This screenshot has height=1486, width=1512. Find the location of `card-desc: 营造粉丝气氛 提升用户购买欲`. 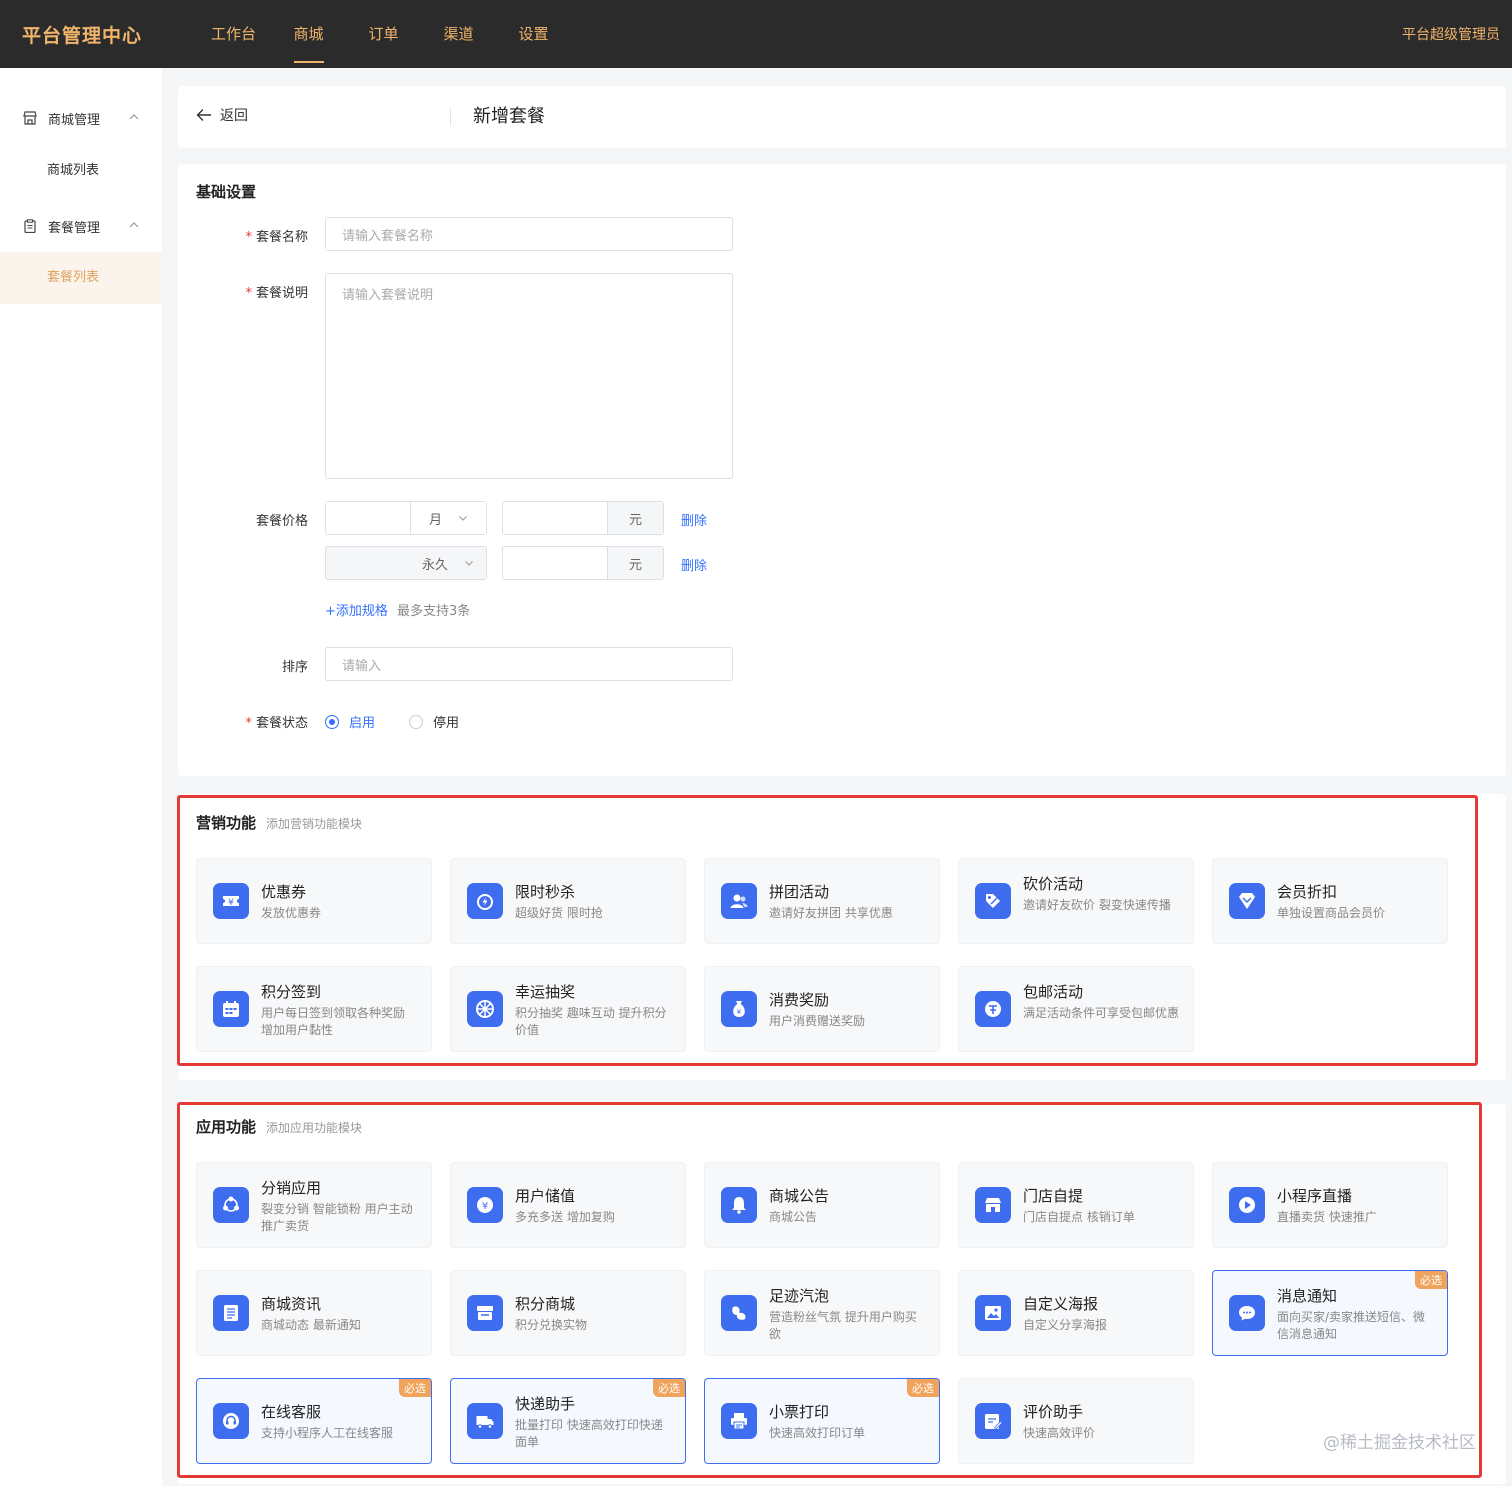

card-desc: 营造粉丝气氛 提升用户购买欲 is located at coordinates (843, 1325).